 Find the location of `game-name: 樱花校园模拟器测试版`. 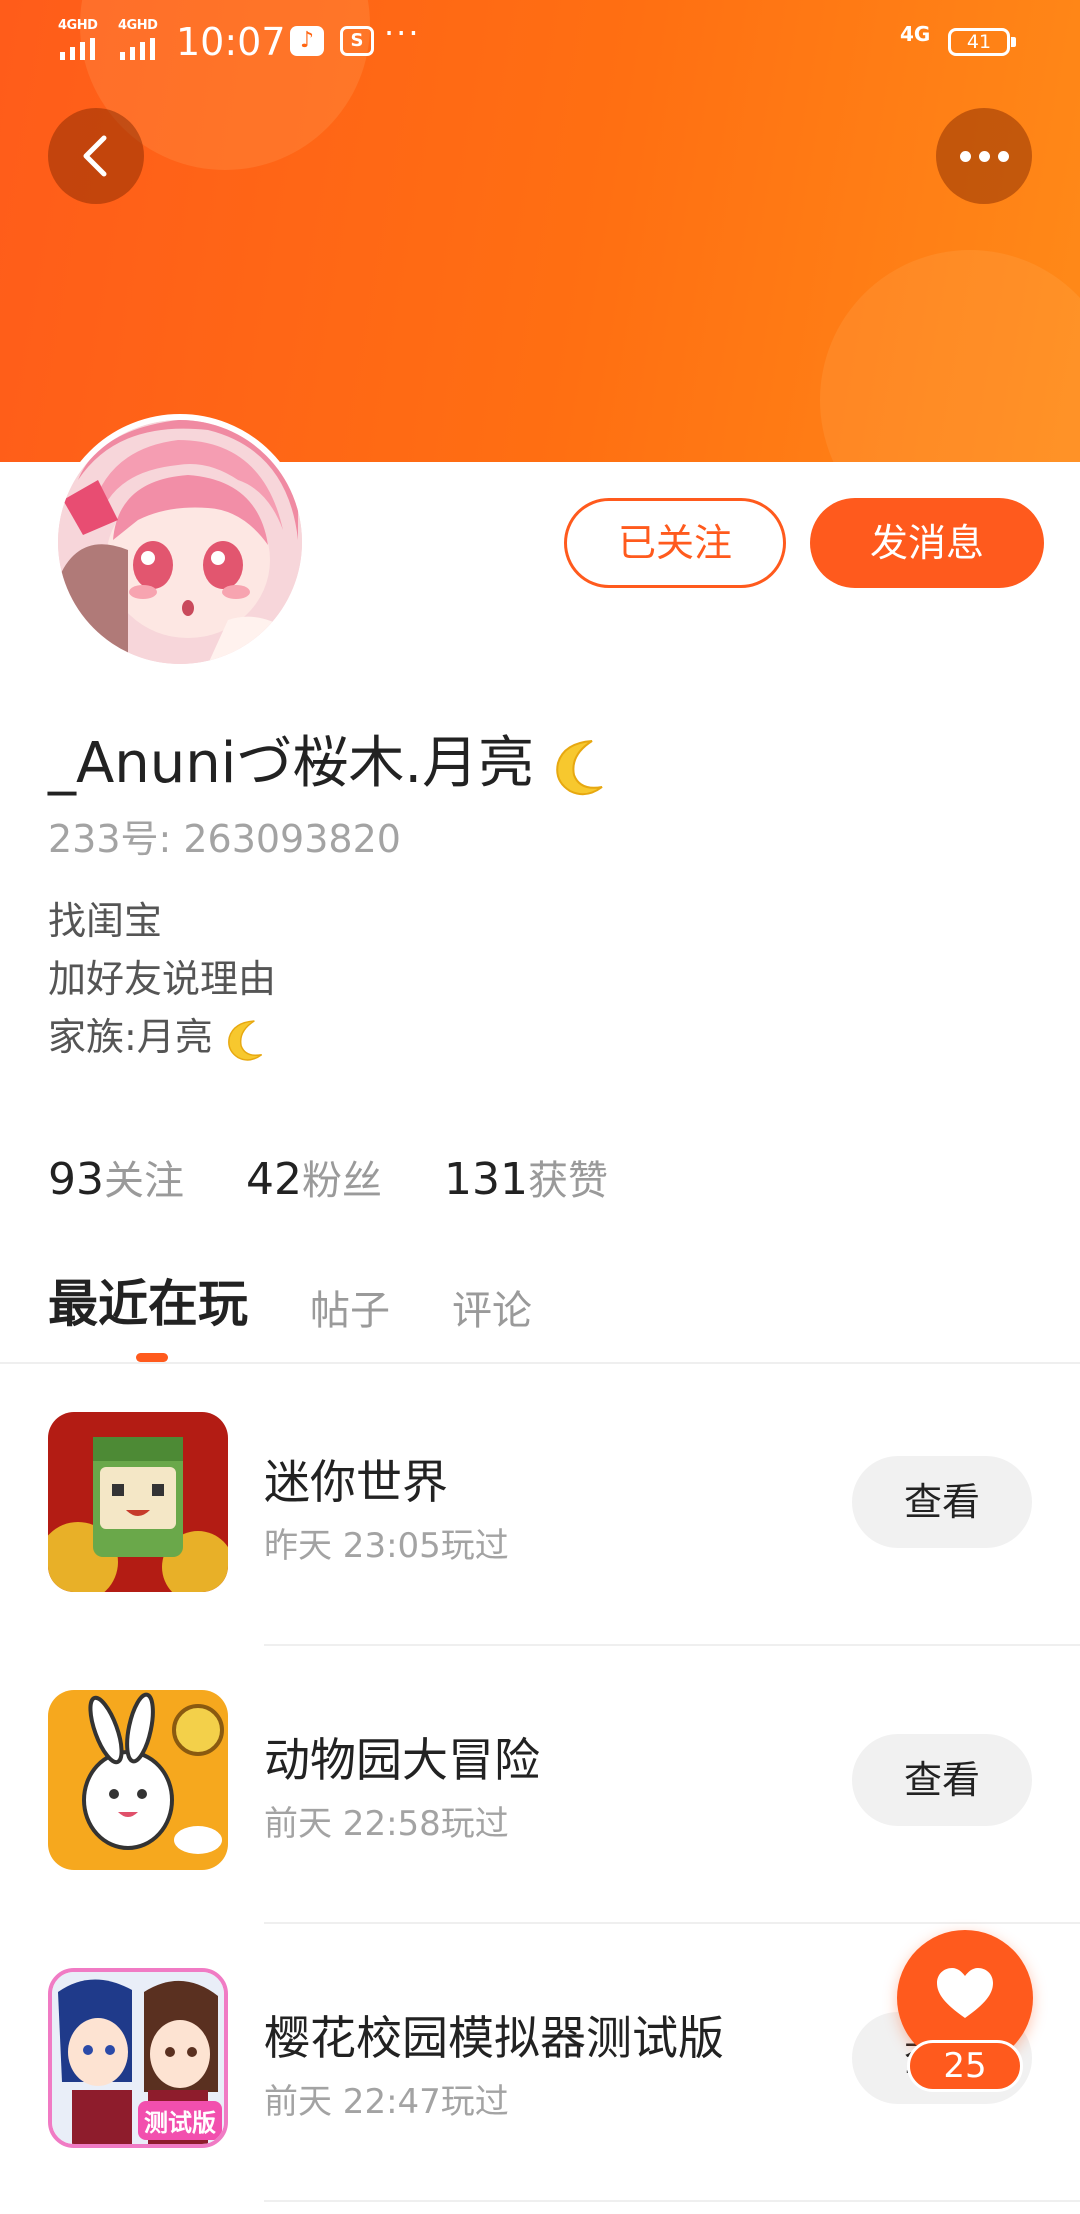

game-name: 樱花校园模拟器测试版 is located at coordinates (494, 2038).